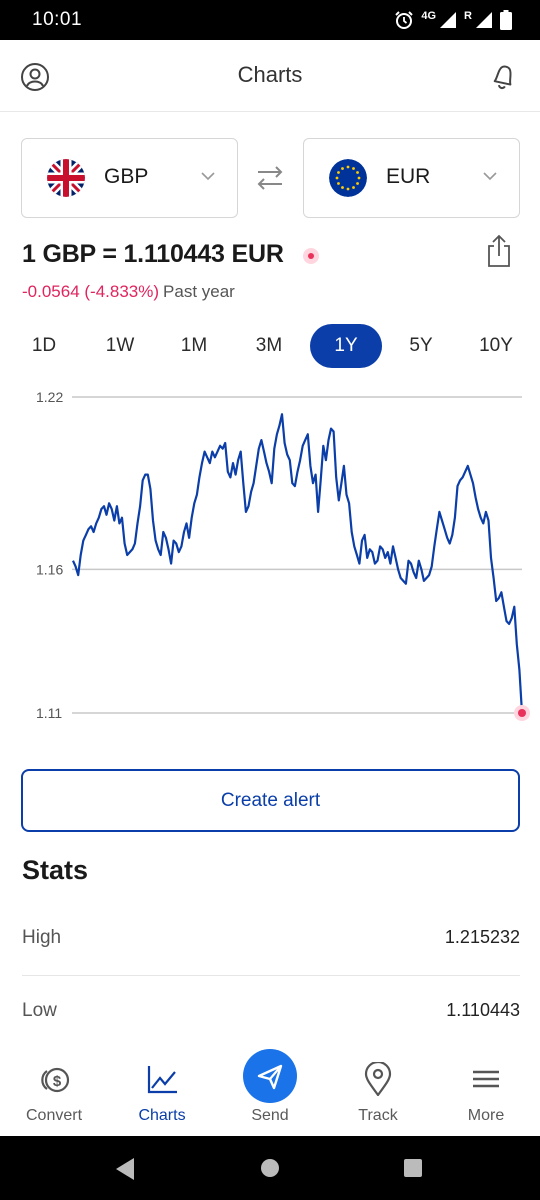 Image resolution: width=540 pixels, height=1200 pixels. What do you see at coordinates (271, 963) in the screenshot?
I see `stat-row-high: High 1.215232` at bounding box center [271, 963].